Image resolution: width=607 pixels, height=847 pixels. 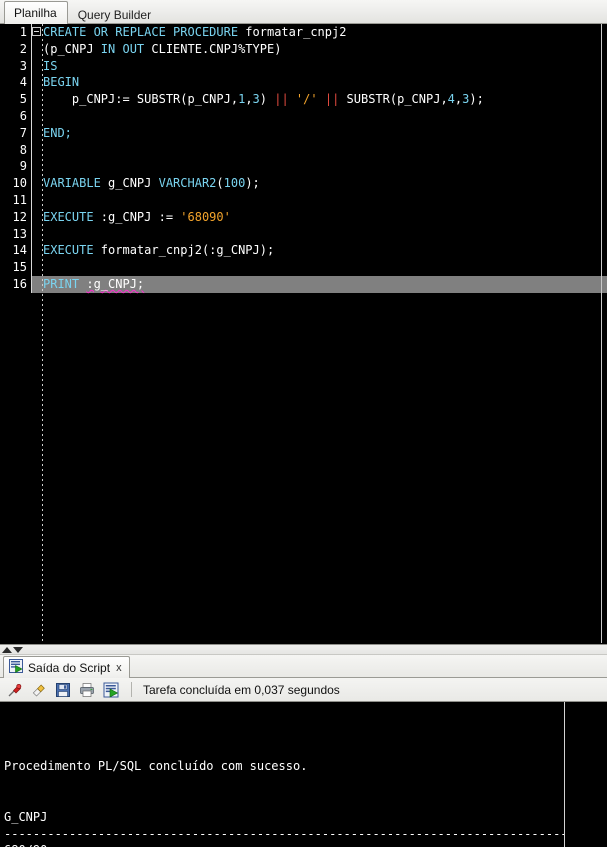 What do you see at coordinates (324, 49) in the screenshot?
I see `code-text: (p_CNPJ IN OUT CLIENTE.CNPJ%TYPE)` at bounding box center [324, 49].